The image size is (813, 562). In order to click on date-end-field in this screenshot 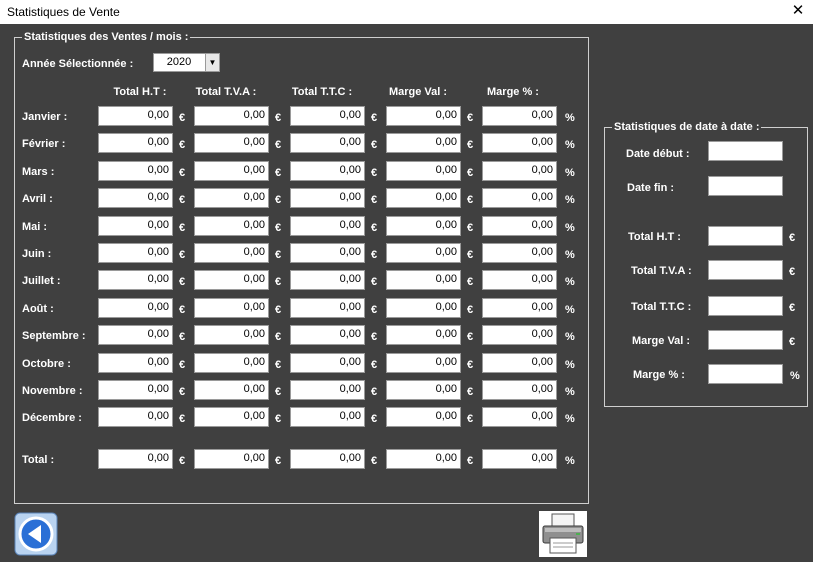, I will do `click(745, 186)`.